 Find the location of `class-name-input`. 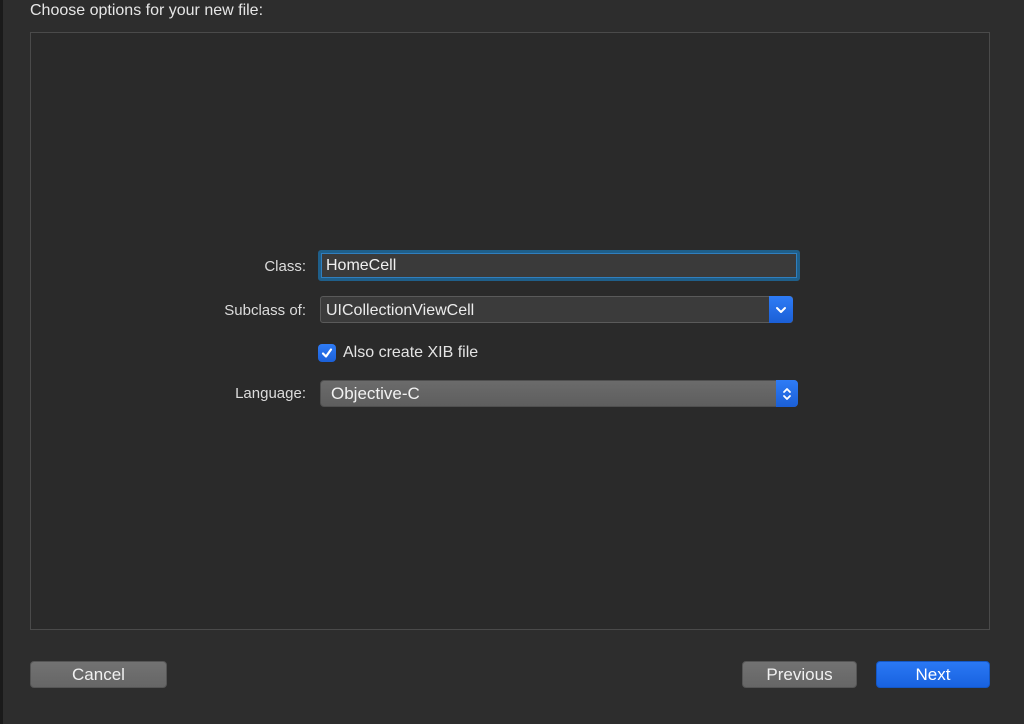

class-name-input is located at coordinates (559, 265).